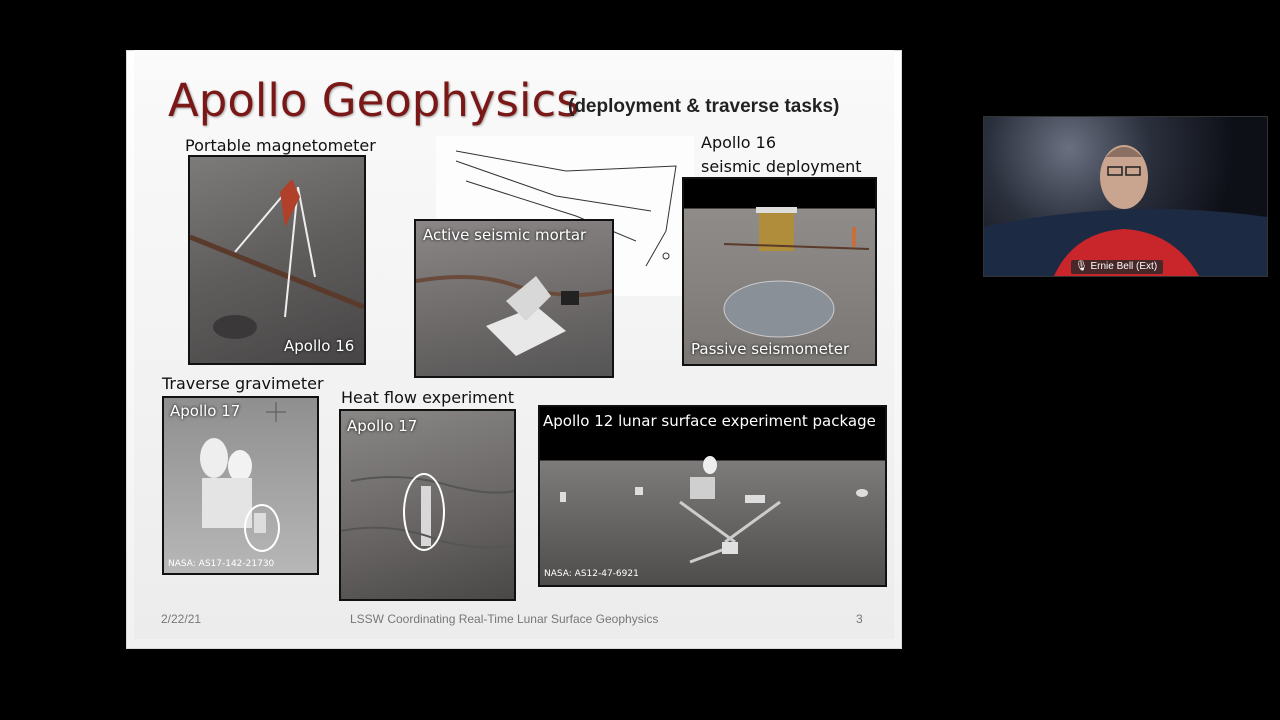 This screenshot has height=720, width=1280. What do you see at coordinates (243, 383) in the screenshot?
I see `gravimeter-caption: Traverse gravimeter` at bounding box center [243, 383].